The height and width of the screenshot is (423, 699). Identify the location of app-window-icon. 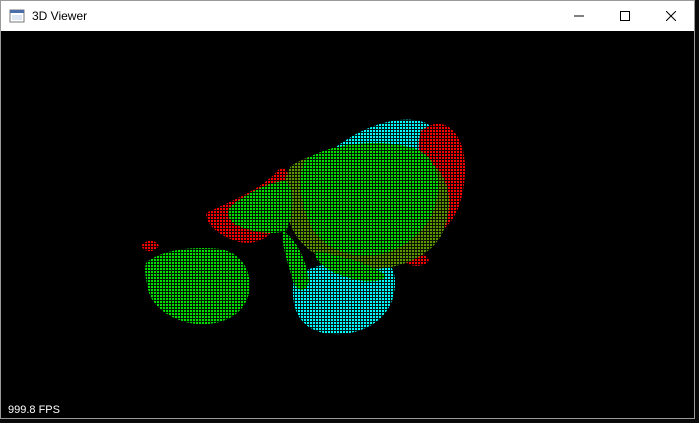
(17, 16).